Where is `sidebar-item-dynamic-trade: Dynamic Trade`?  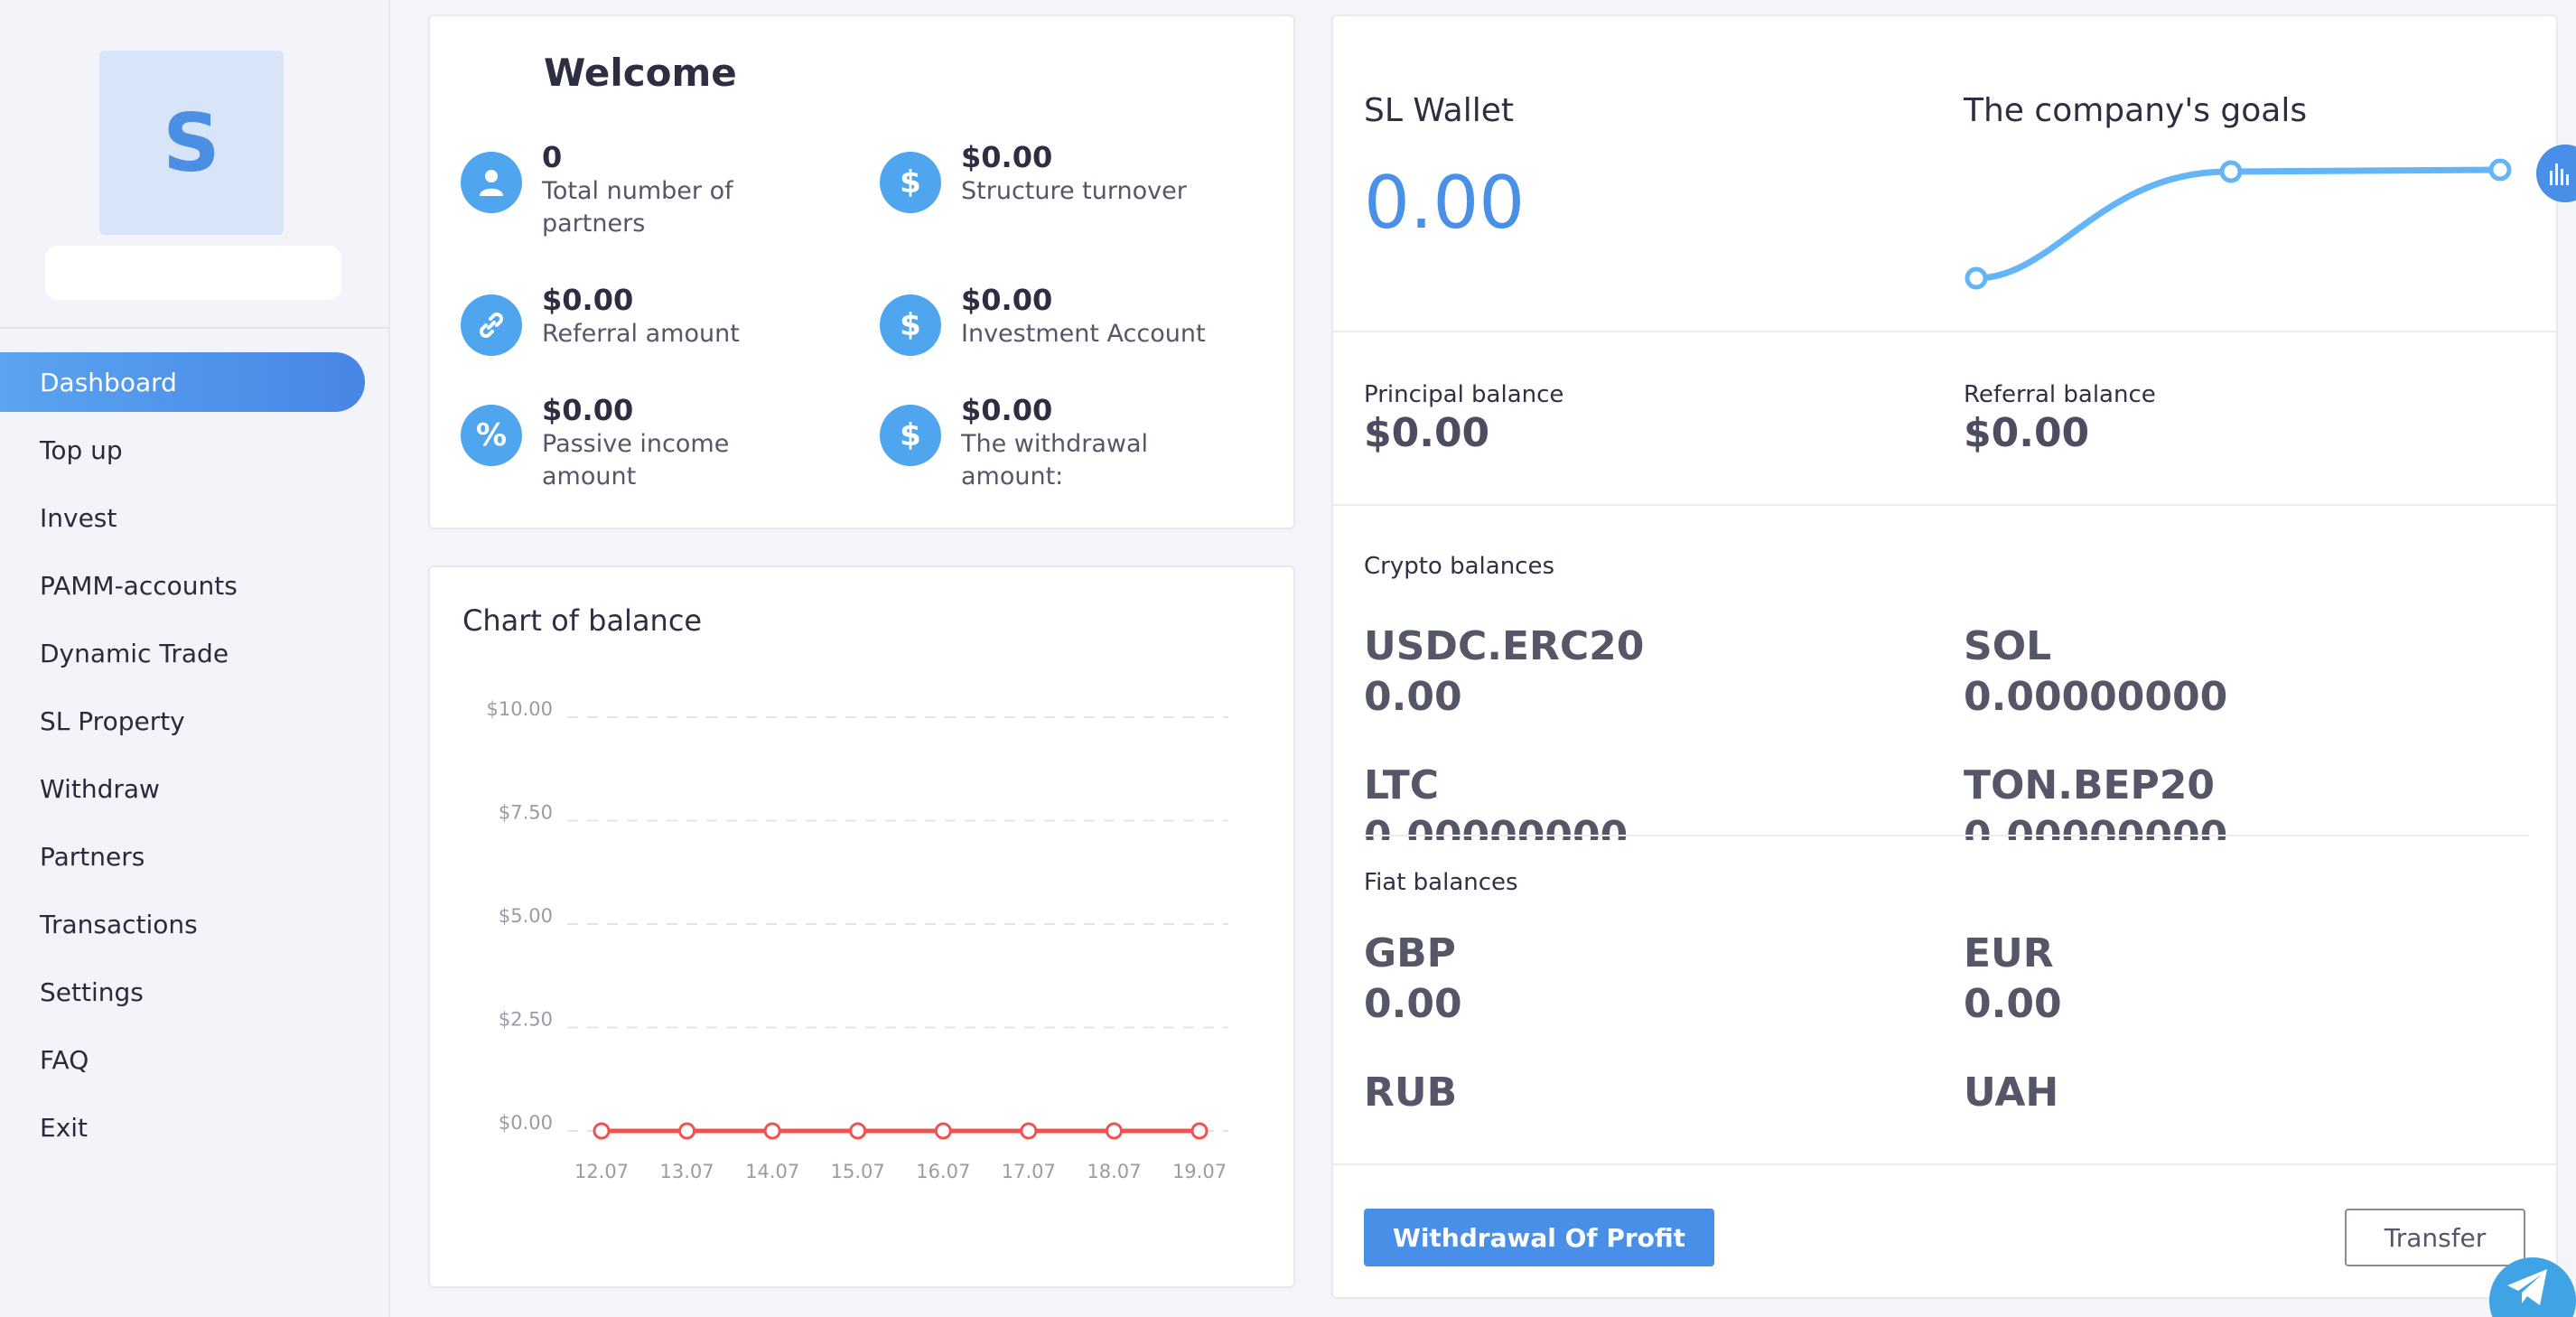
sidebar-item-dynamic-trade: Dynamic Trade is located at coordinates (195, 653).